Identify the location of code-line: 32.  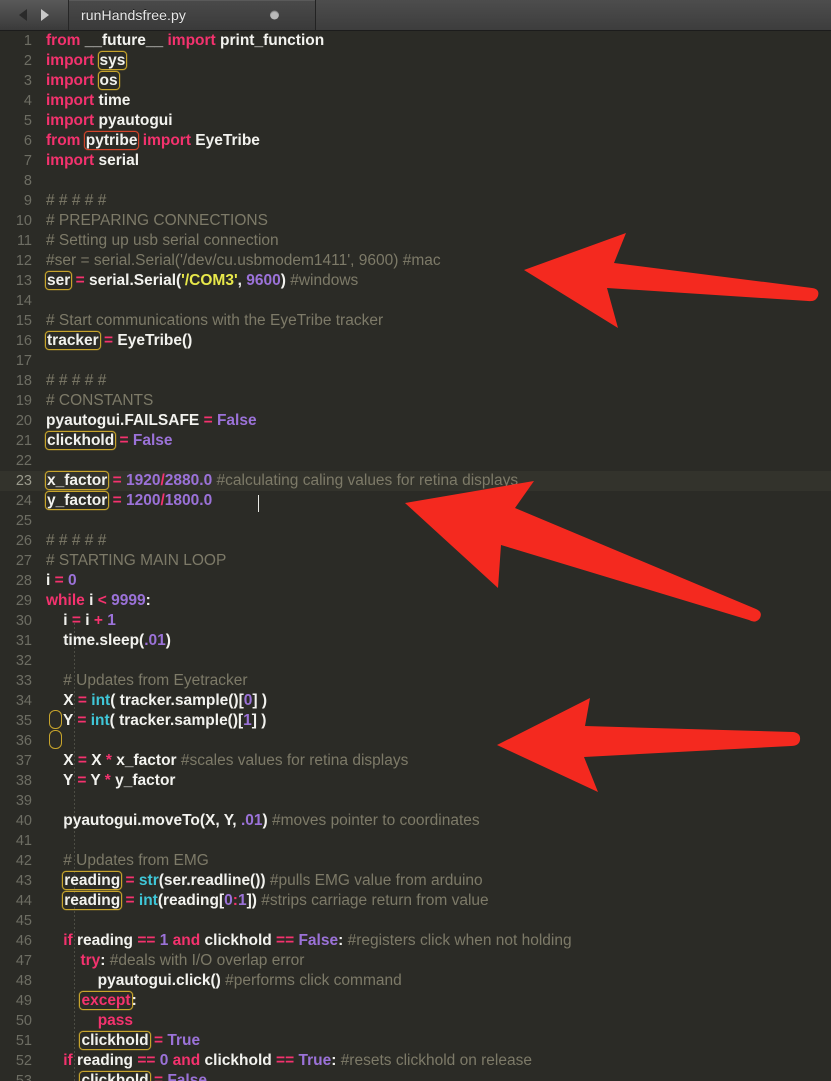
(415, 661).